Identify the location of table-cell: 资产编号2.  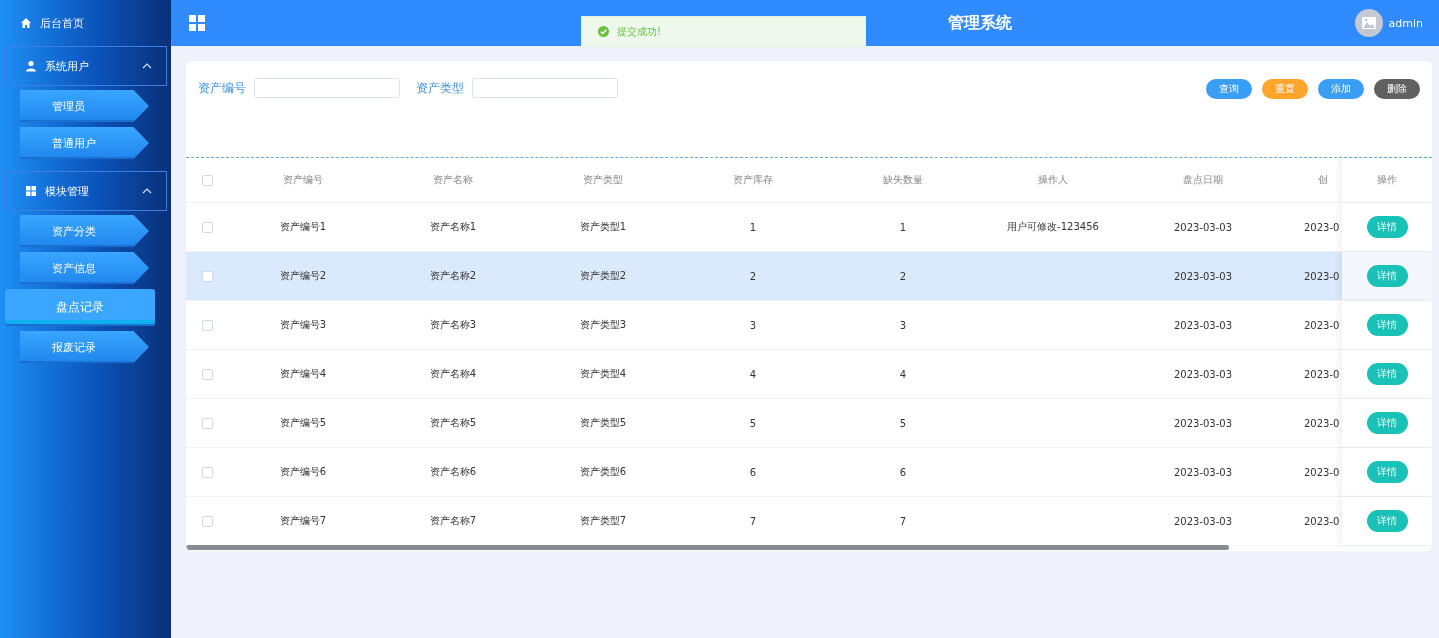
(303, 276).